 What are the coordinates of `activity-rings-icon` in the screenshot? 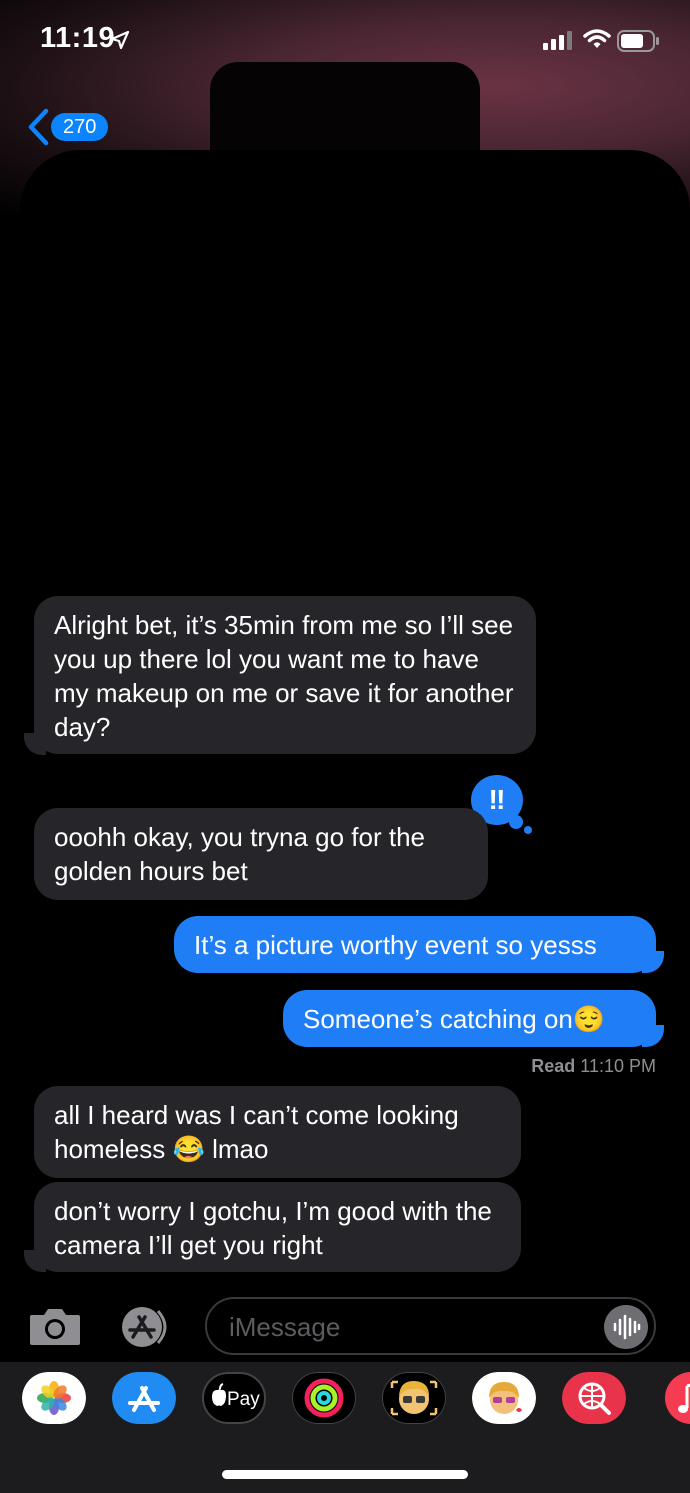 It's located at (324, 1398).